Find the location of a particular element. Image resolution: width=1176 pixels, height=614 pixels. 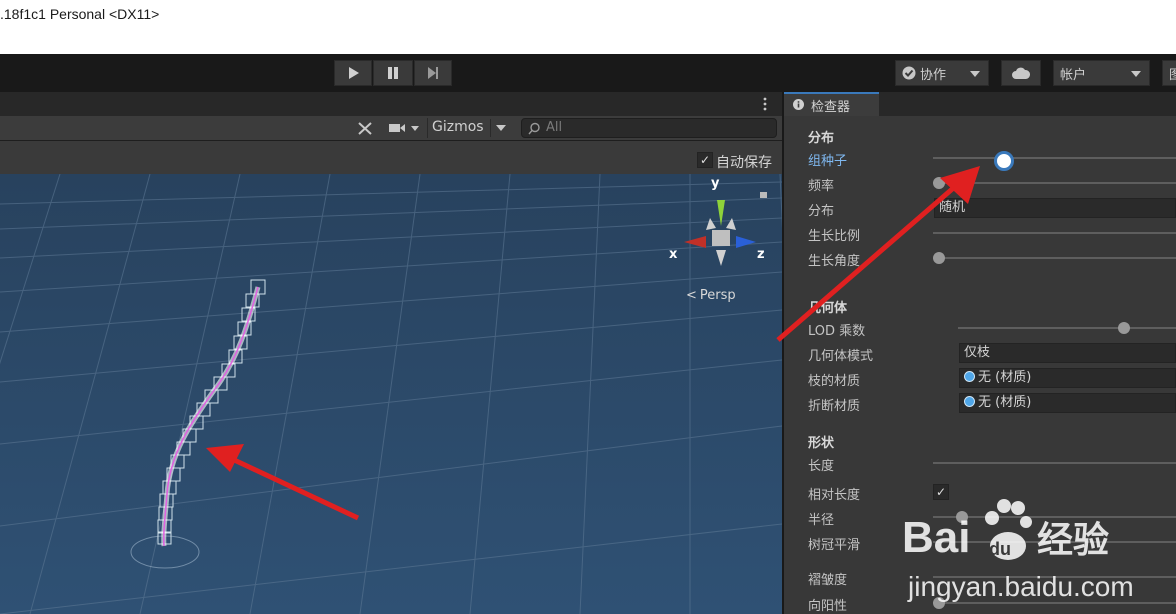

play-icon is located at coordinates (354, 73).